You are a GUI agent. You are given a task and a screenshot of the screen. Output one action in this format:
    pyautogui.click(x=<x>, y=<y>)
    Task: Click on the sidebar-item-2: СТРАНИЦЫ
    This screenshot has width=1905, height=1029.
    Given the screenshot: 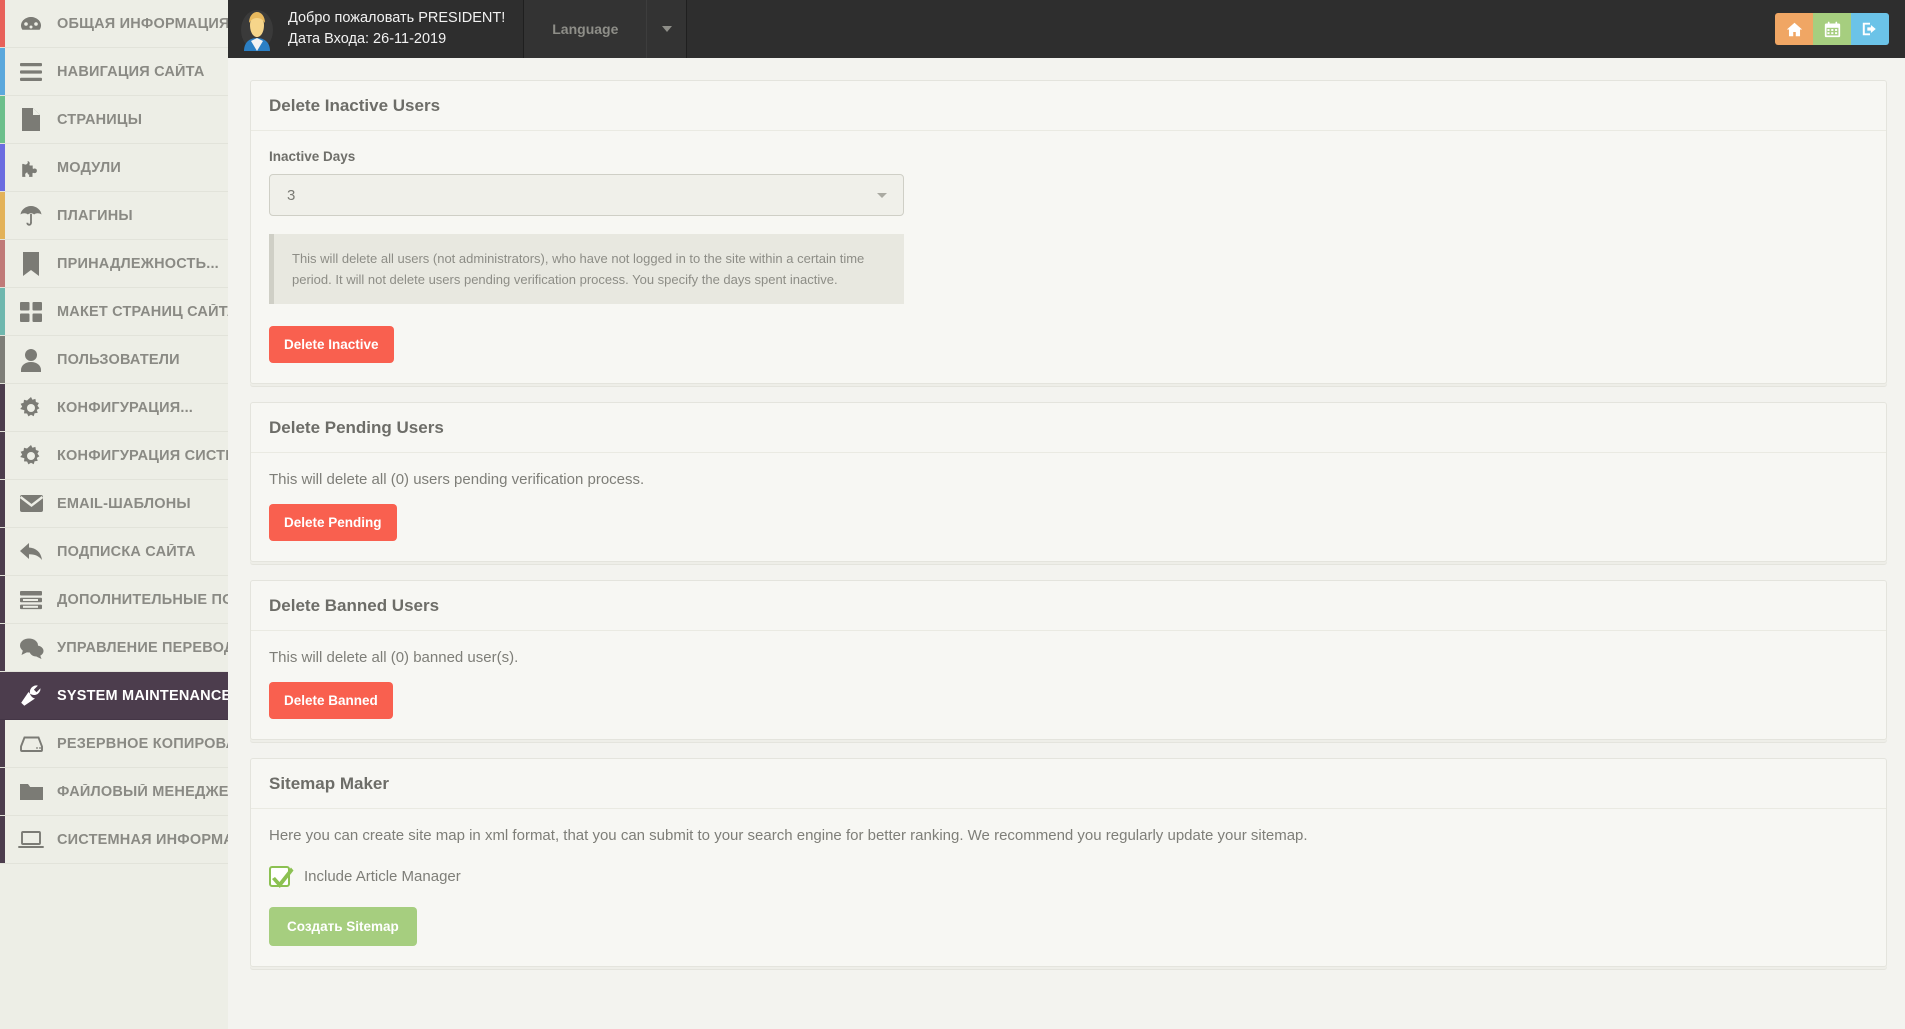 What is the action you would take?
    pyautogui.click(x=114, y=120)
    